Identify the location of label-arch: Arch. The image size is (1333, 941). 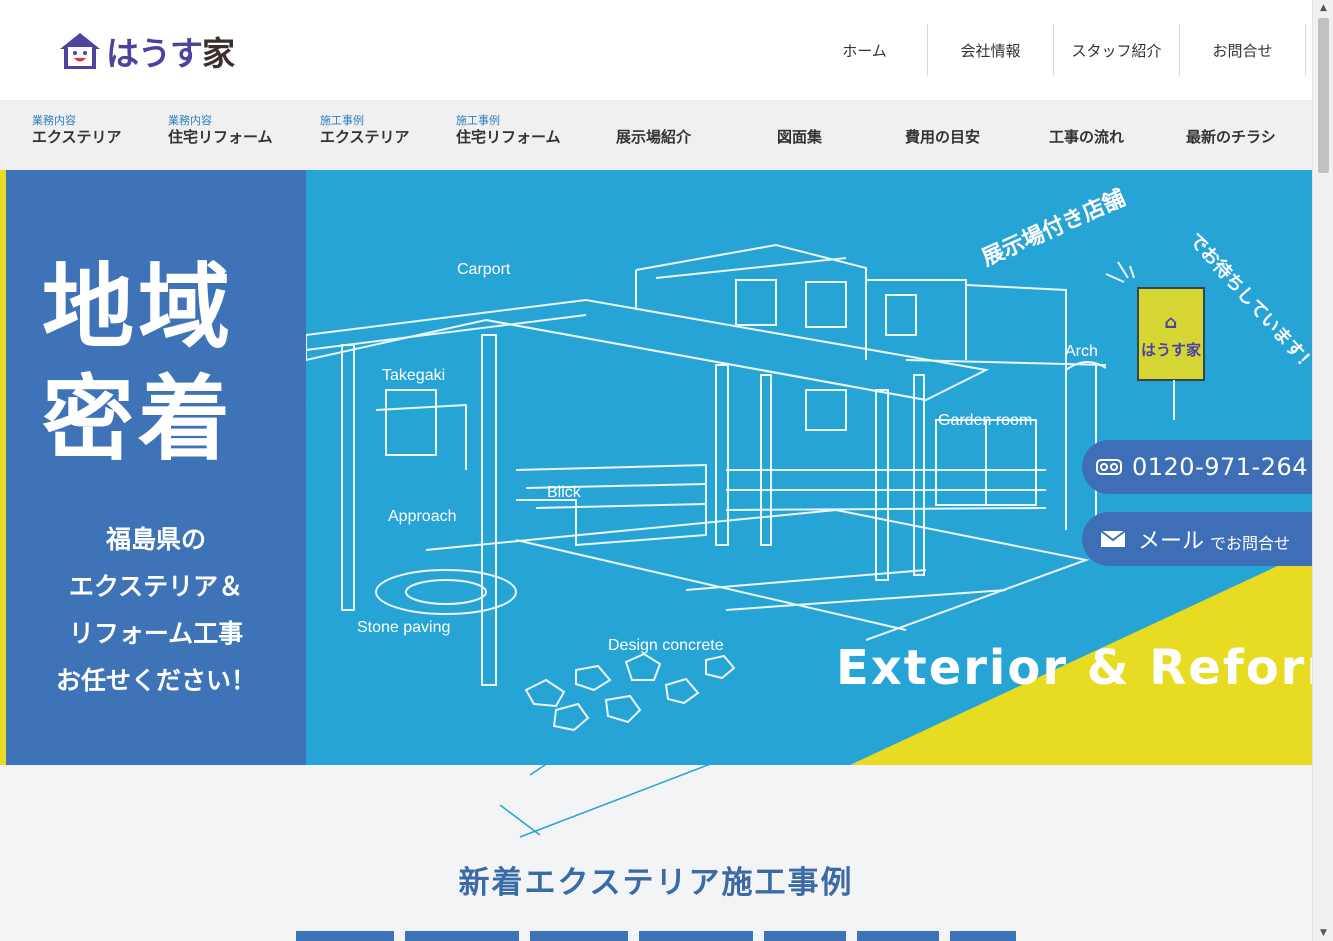
(1081, 351).